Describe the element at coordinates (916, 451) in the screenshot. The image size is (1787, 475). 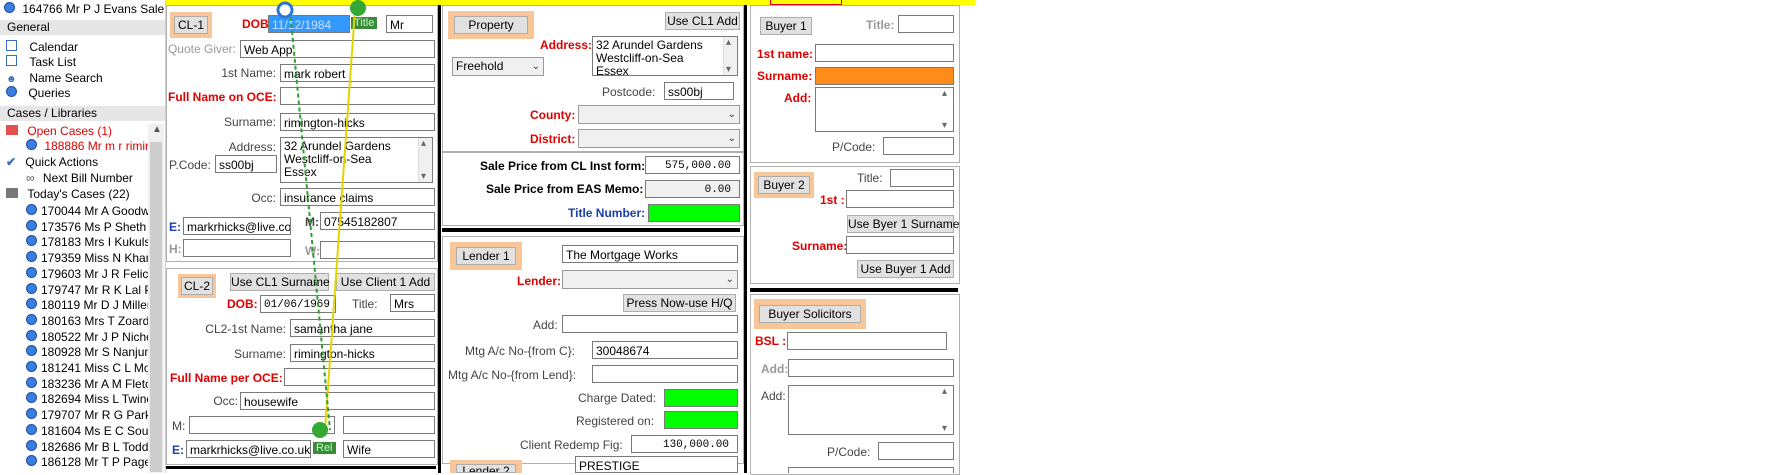
I see `bsl-pcode-field` at that location.